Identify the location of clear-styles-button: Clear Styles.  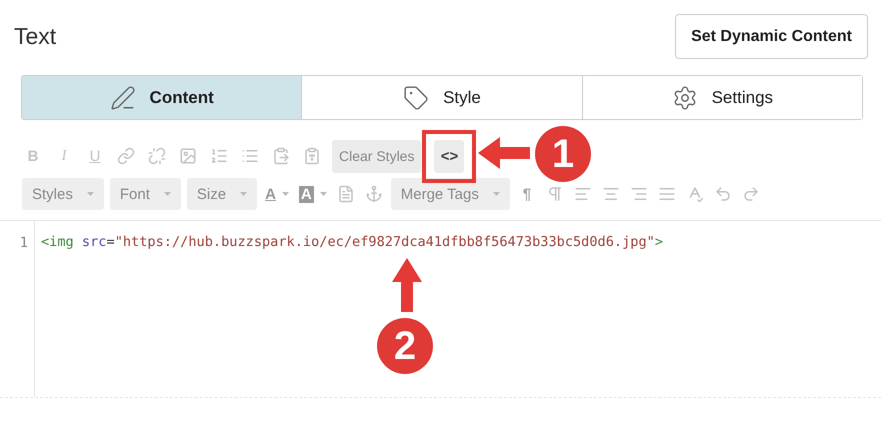
(377, 156).